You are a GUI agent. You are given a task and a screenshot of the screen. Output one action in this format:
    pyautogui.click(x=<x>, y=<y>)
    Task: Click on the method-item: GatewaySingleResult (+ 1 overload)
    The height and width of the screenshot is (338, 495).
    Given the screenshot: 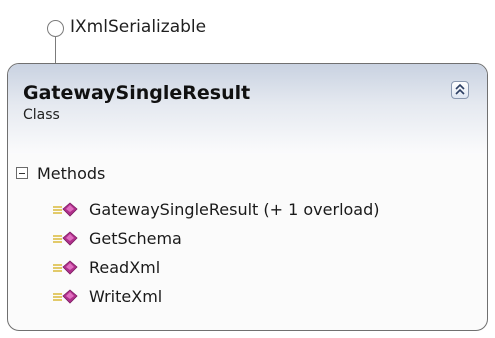 What is the action you would take?
    pyautogui.click(x=247, y=211)
    